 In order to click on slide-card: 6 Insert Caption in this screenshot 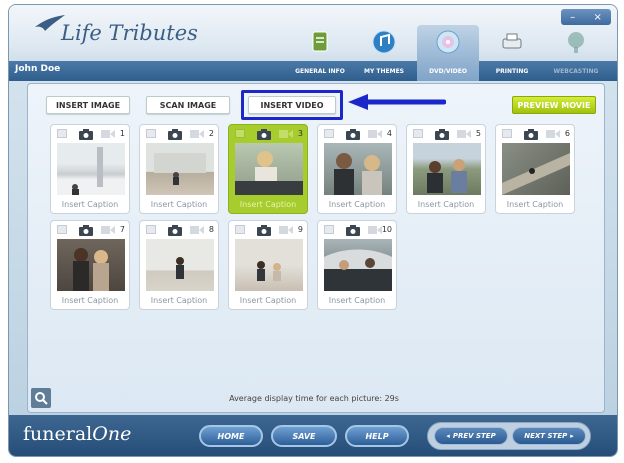, I will do `click(535, 169)`.